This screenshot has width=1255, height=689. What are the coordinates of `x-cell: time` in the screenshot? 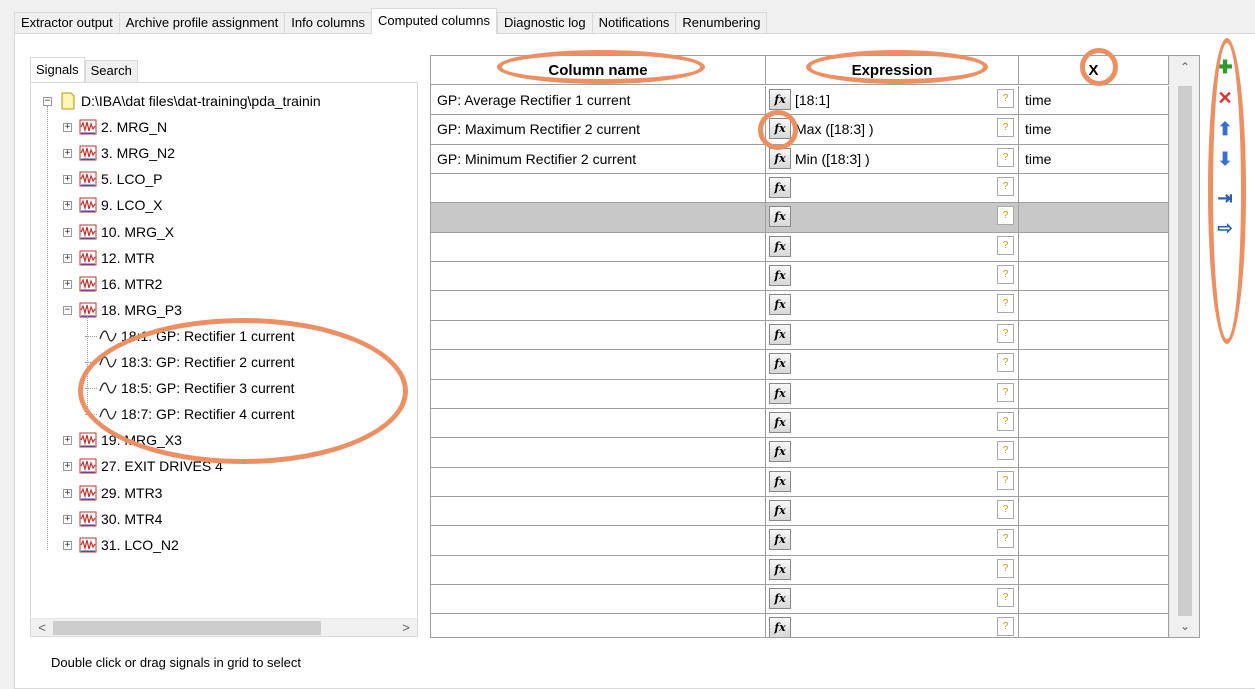 It's located at (1094, 129).